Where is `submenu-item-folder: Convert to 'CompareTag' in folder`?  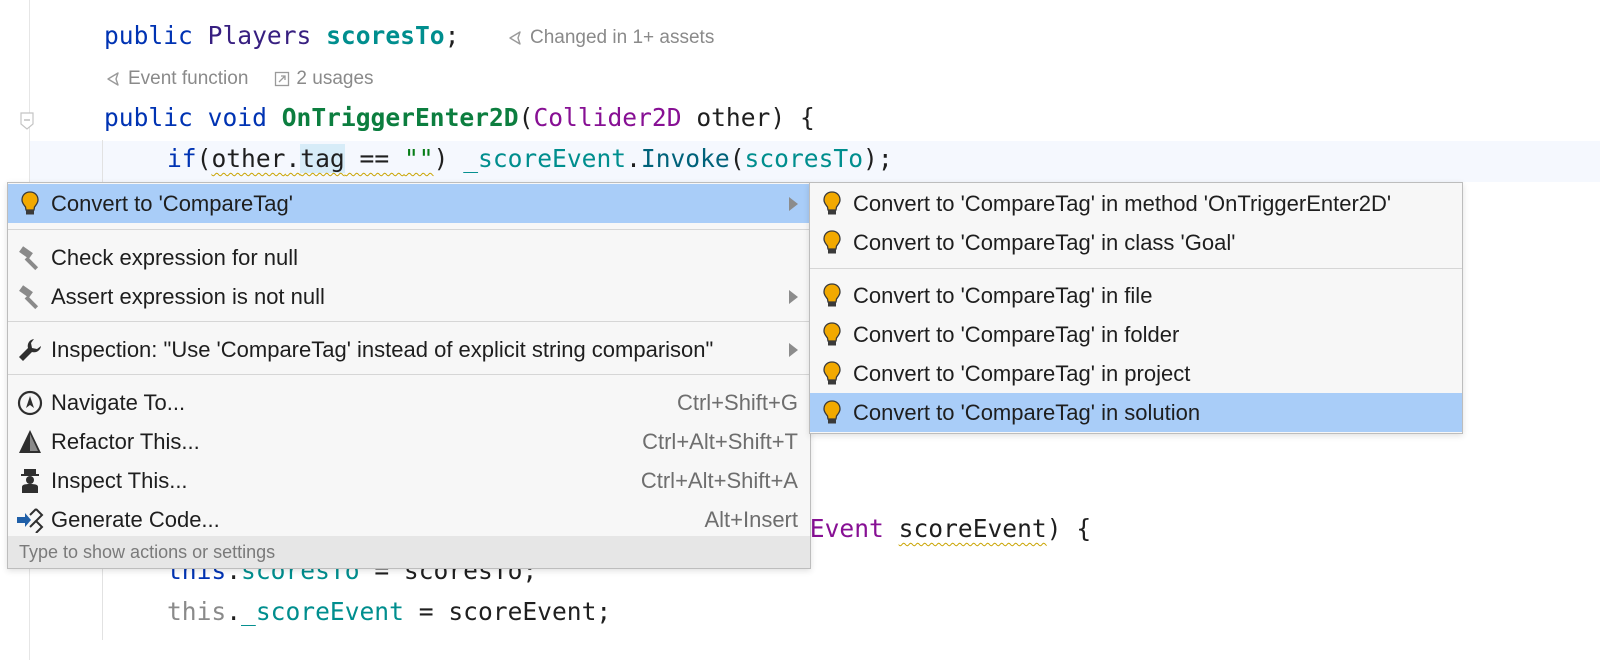 submenu-item-folder: Convert to 'CompareTag' in folder is located at coordinates (1136, 334).